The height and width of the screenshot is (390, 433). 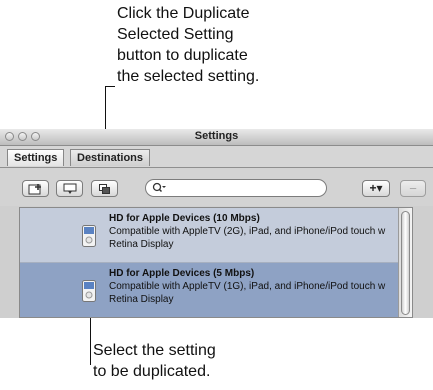 I want to click on new-group-button, so click(x=69, y=188).